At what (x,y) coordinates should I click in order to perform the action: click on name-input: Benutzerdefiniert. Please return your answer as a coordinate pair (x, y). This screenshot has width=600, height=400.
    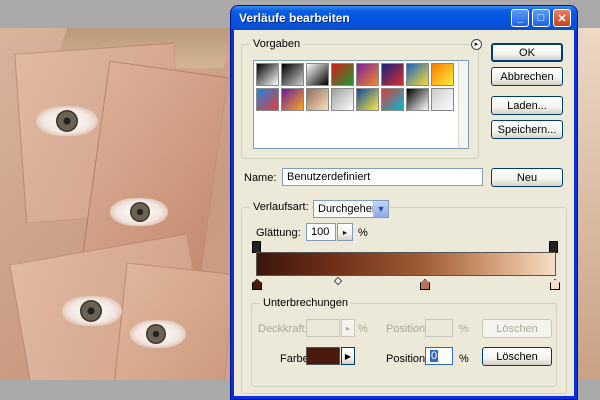
    Looking at the image, I should click on (382, 177).